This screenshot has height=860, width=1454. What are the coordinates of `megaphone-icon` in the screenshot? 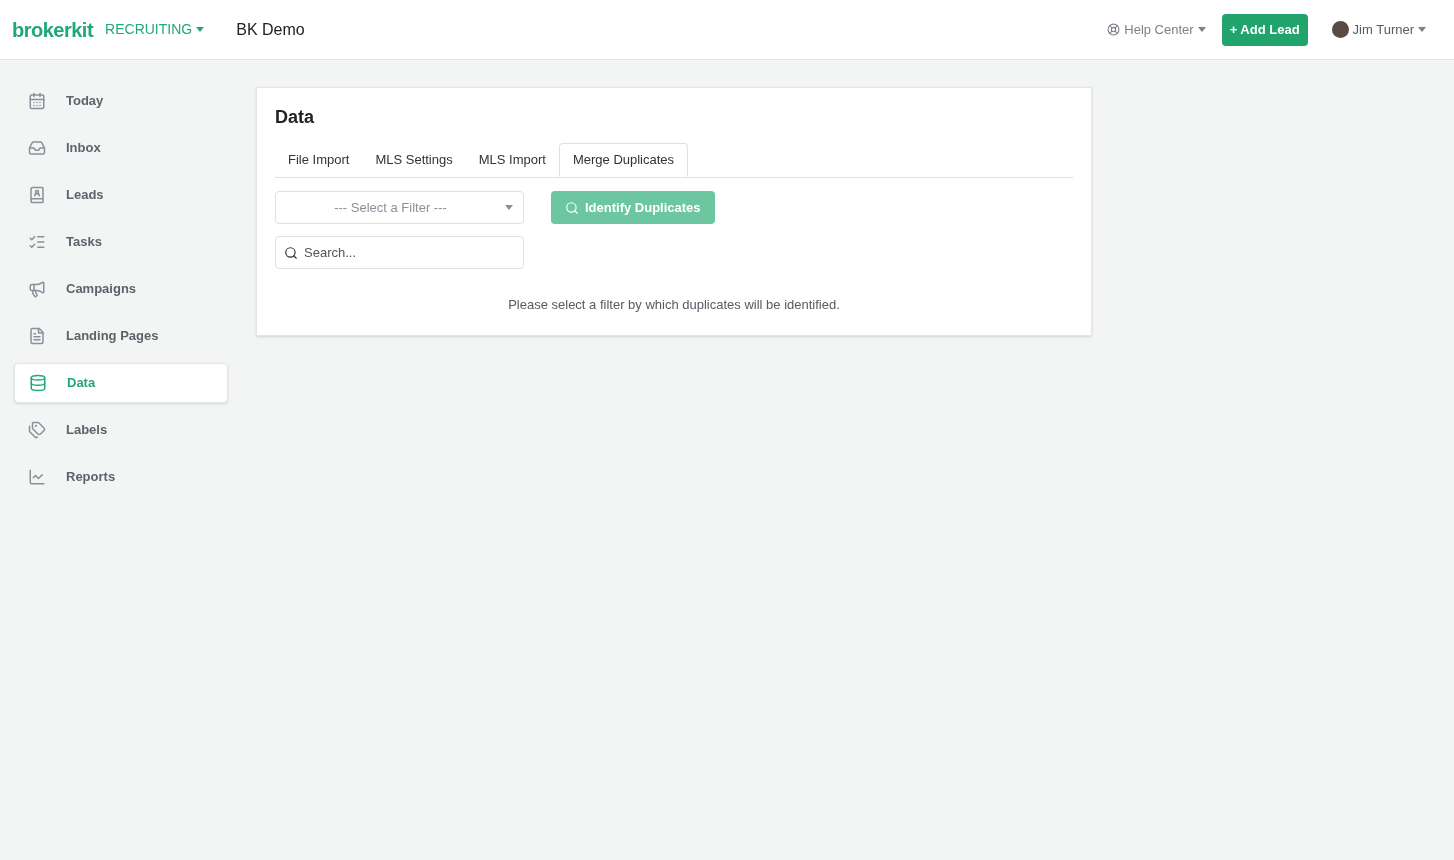 It's located at (37, 289).